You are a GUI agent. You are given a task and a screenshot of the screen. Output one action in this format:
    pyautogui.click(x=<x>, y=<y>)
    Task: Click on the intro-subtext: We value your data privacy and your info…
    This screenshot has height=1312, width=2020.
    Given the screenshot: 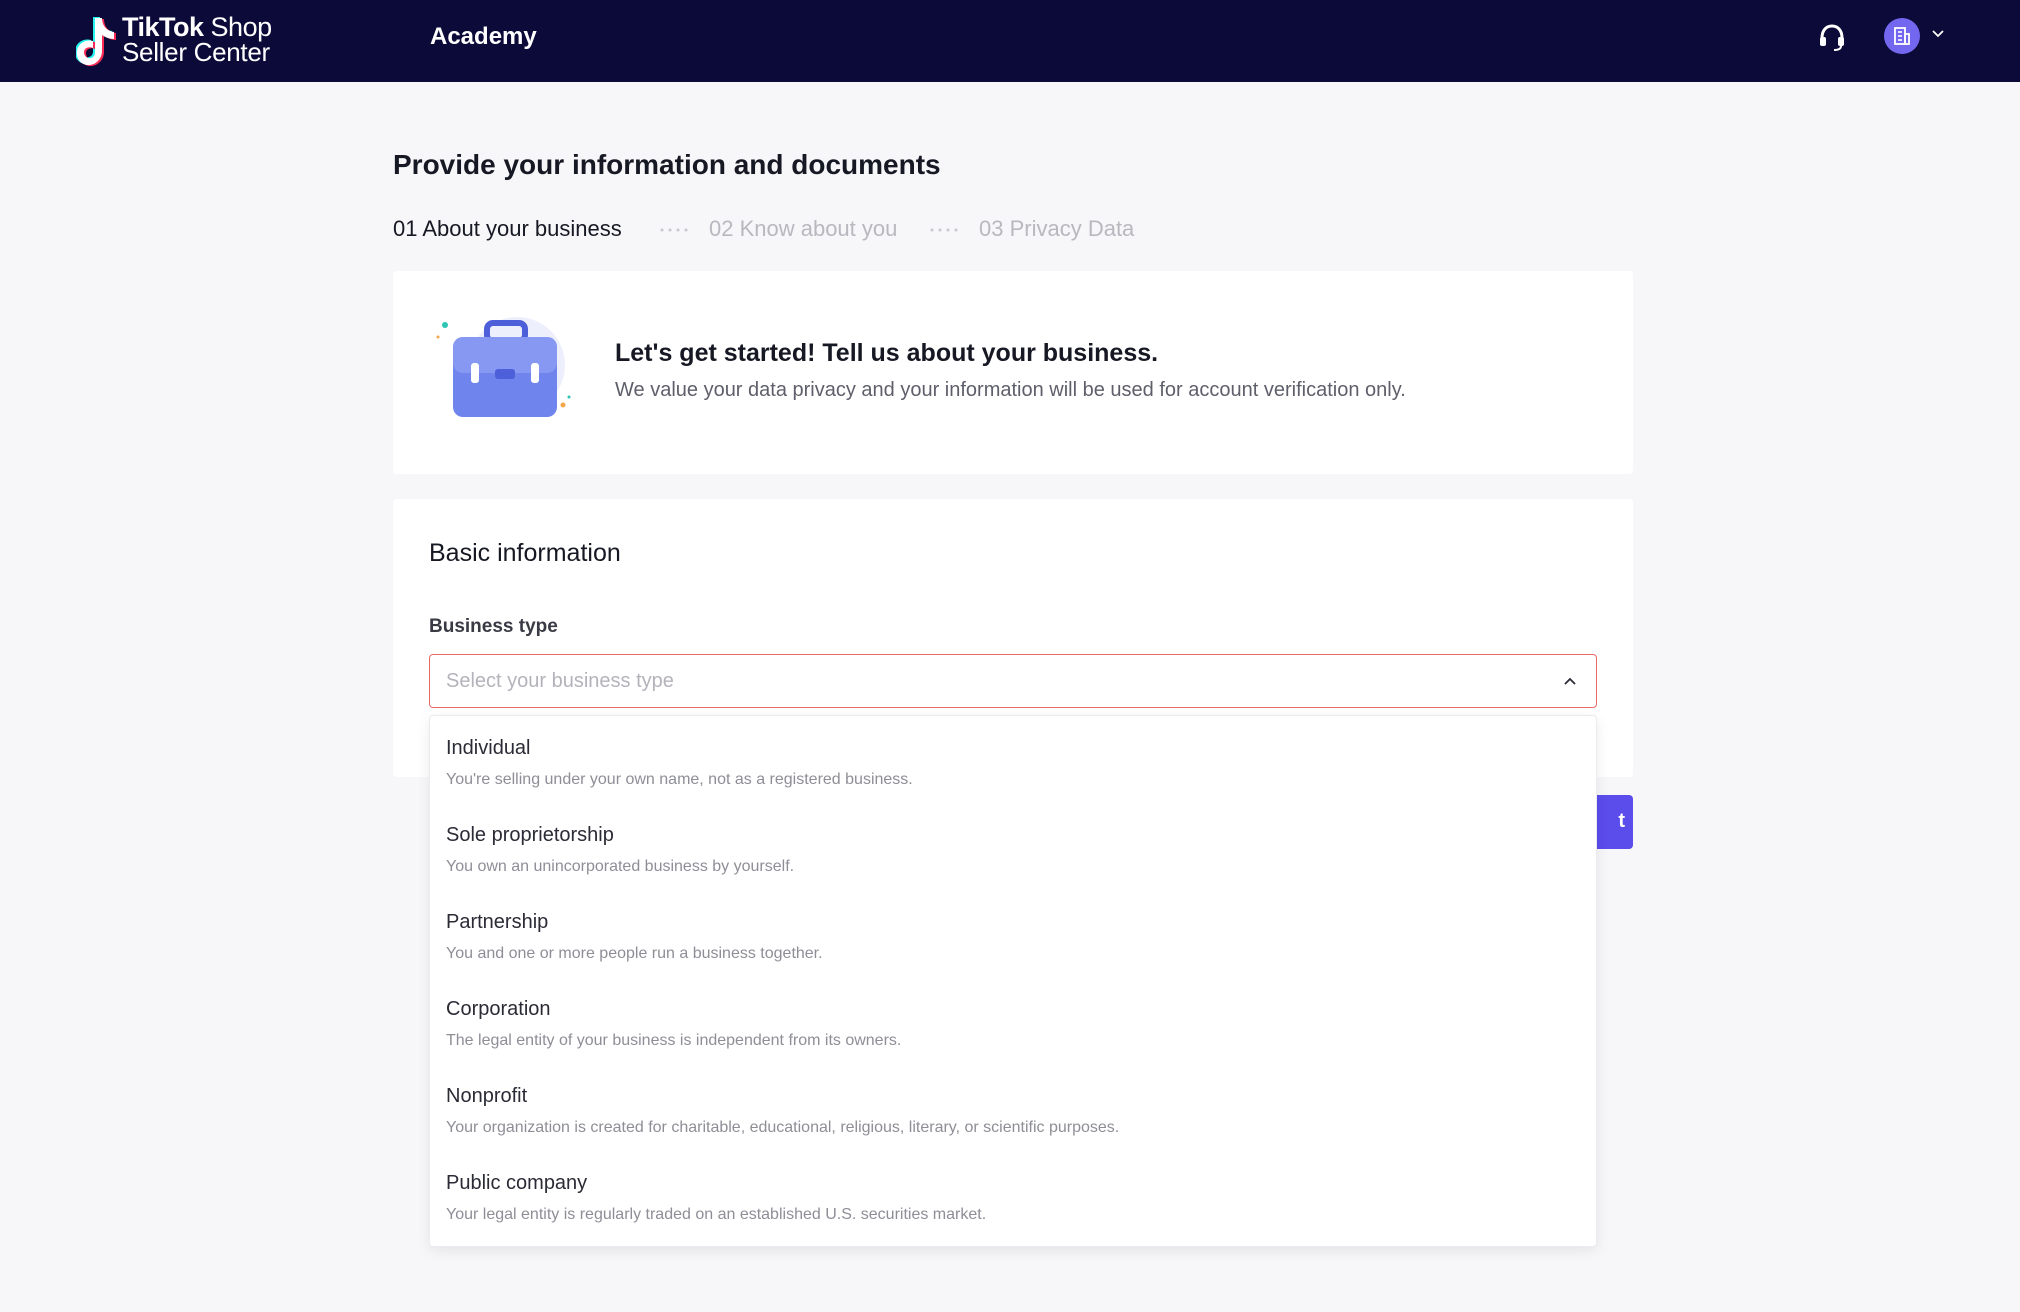 What is the action you would take?
    pyautogui.click(x=1010, y=390)
    